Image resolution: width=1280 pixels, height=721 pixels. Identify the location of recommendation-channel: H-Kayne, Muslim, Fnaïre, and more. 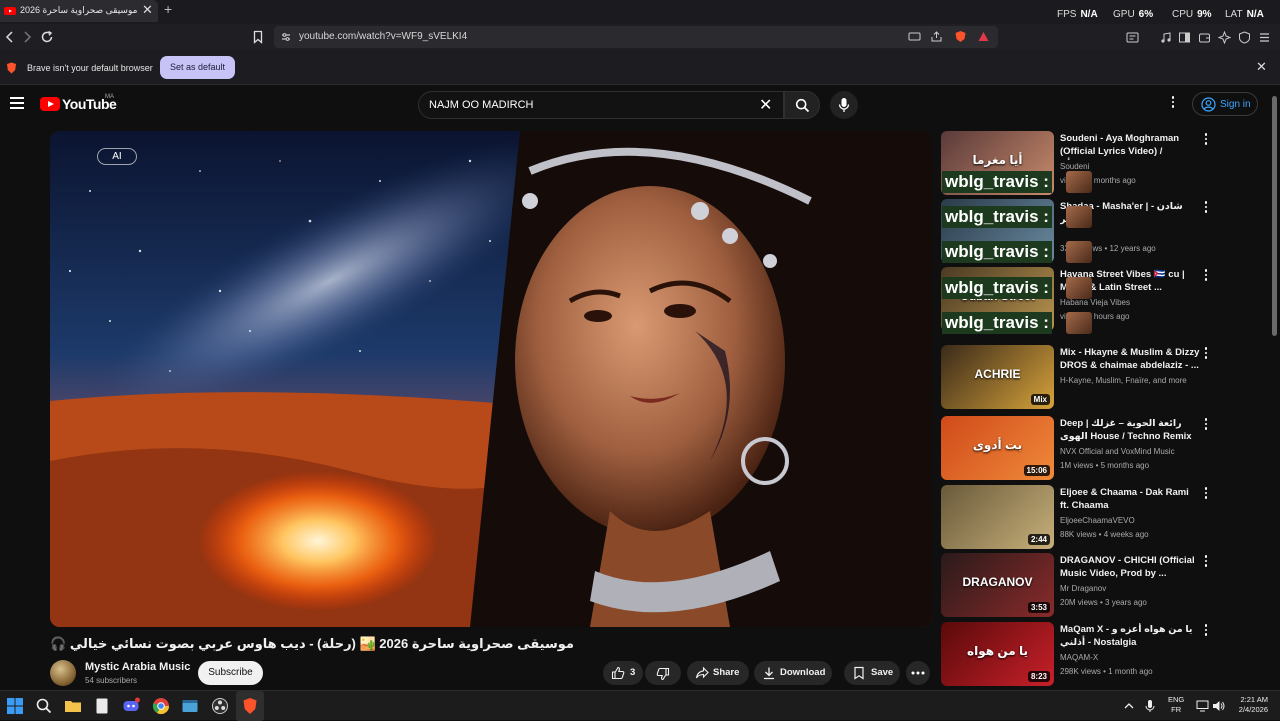
(1135, 380).